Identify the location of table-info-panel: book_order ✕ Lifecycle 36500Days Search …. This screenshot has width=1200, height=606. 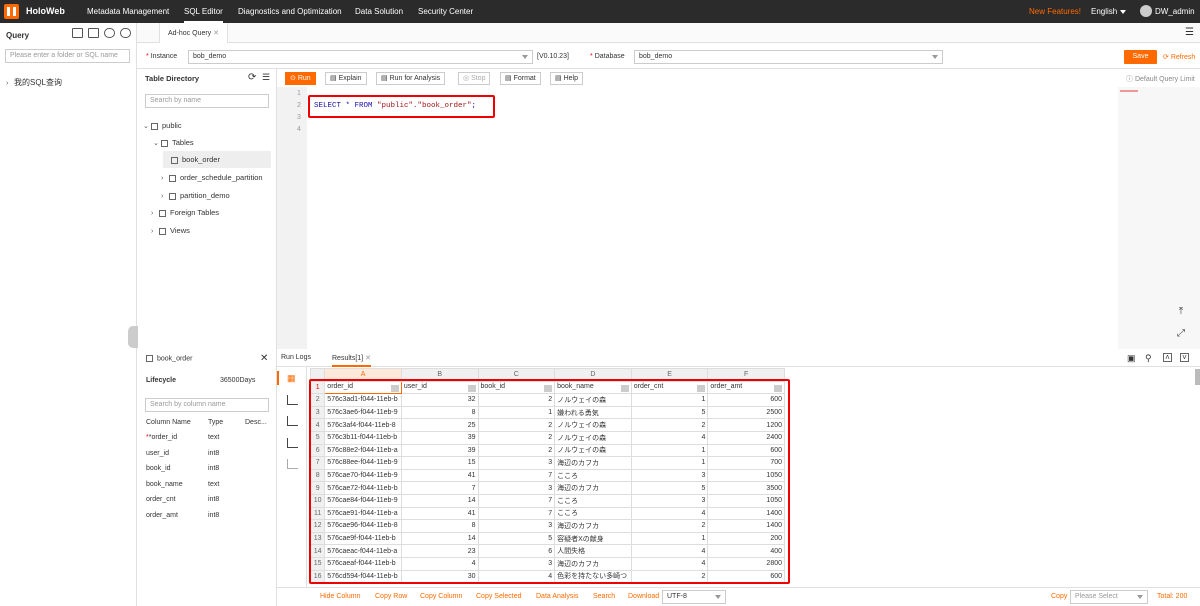
(207, 477).